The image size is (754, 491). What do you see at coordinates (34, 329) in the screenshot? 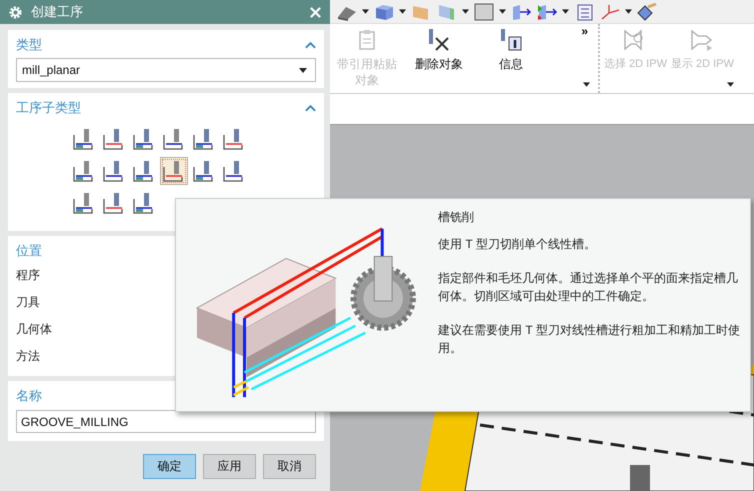
I see `field-label: 几何体` at bounding box center [34, 329].